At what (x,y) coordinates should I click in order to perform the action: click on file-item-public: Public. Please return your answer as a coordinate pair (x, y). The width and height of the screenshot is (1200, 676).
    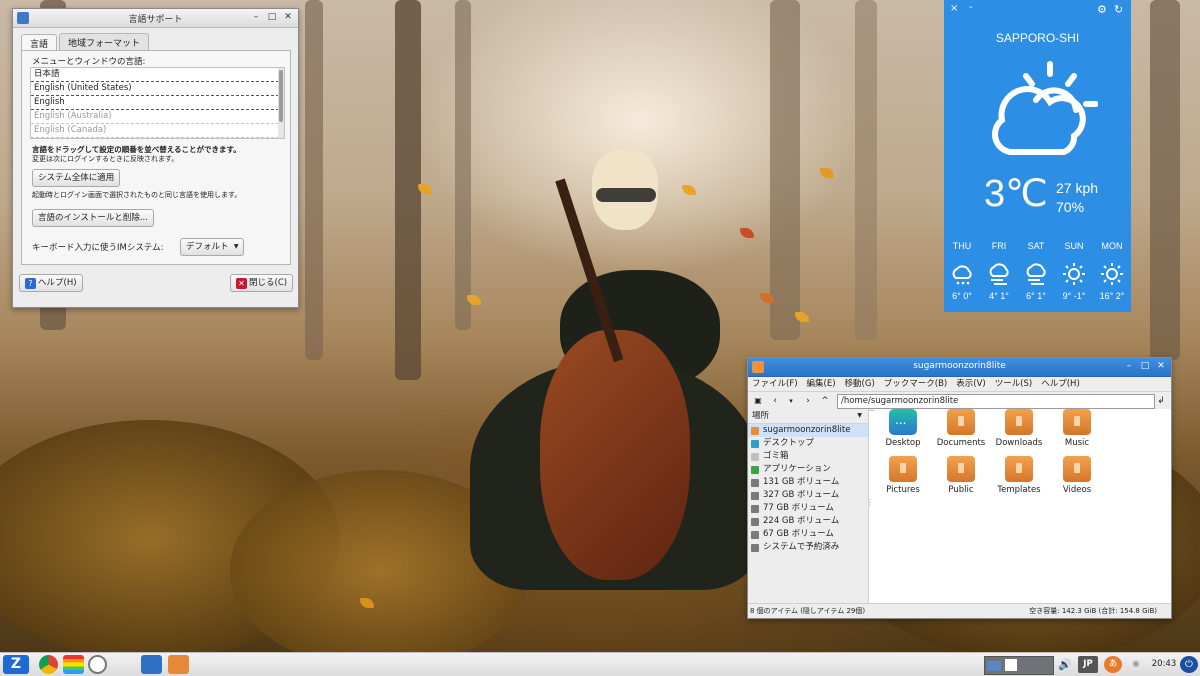
    Looking at the image, I should click on (961, 475).